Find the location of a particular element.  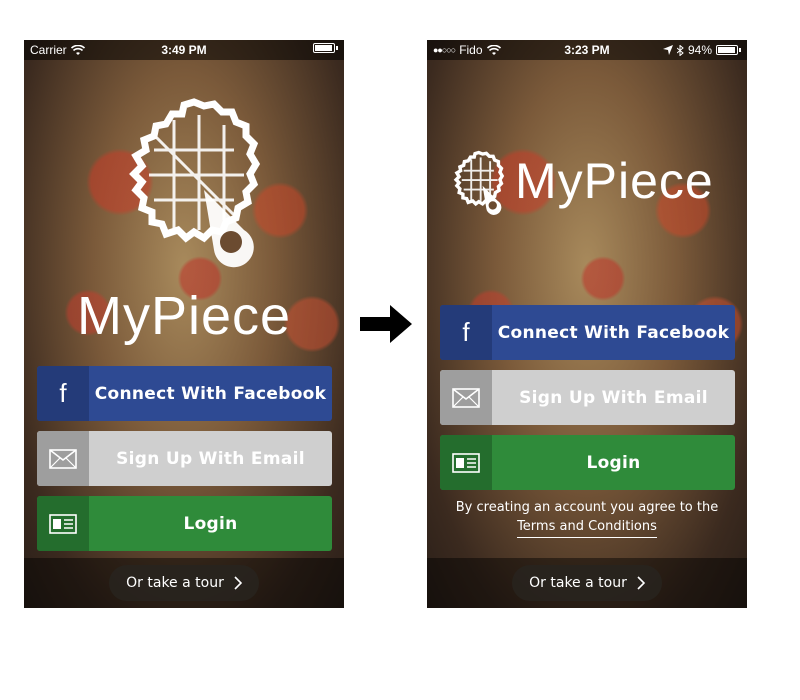

location-arrow-icon is located at coordinates (667, 50).